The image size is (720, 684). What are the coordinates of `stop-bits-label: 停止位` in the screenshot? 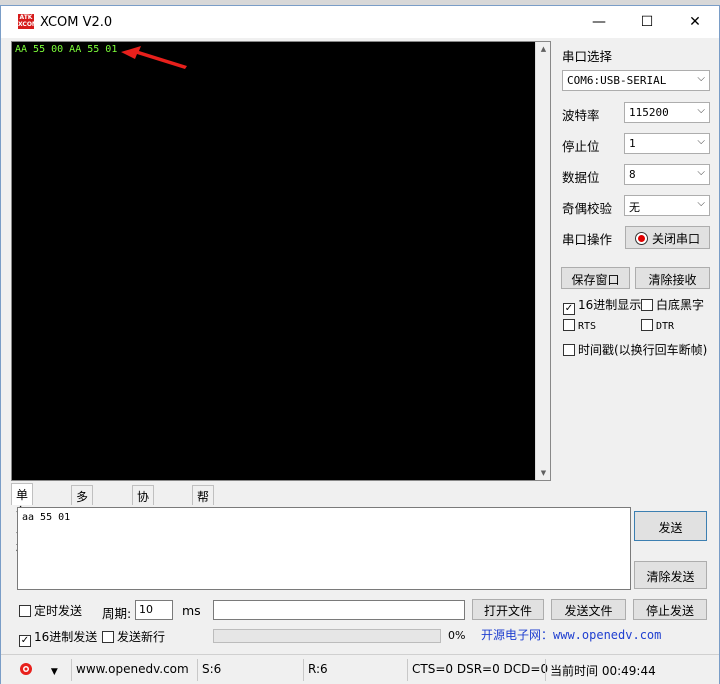 It's located at (581, 146).